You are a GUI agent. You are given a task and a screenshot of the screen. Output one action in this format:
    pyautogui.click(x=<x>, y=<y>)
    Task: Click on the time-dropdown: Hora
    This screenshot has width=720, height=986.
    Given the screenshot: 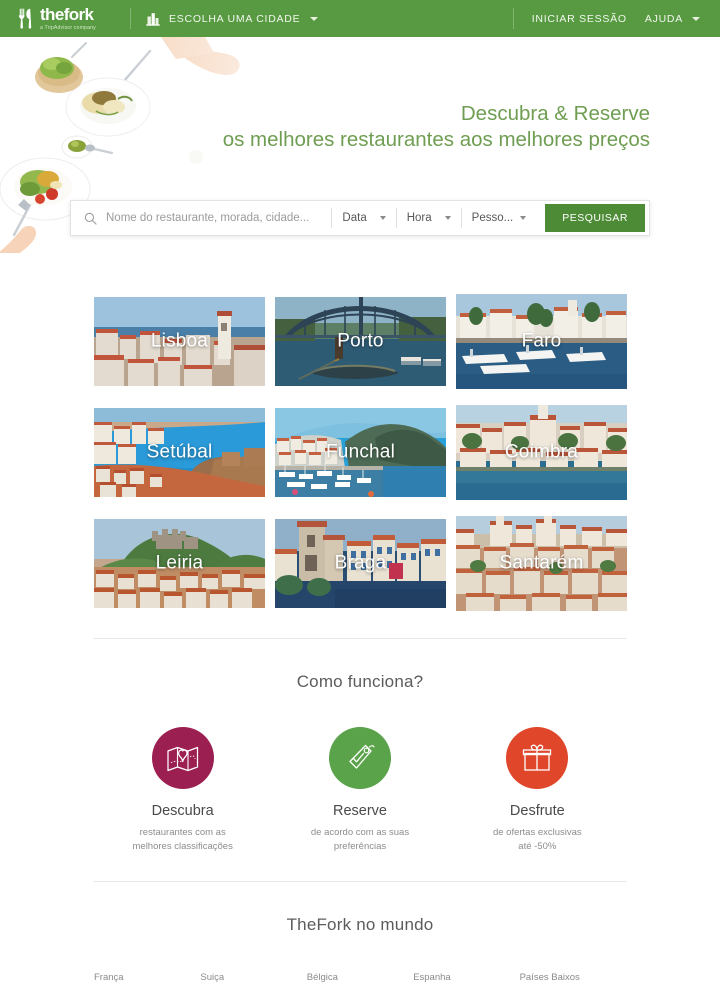 What is the action you would take?
    pyautogui.click(x=428, y=218)
    